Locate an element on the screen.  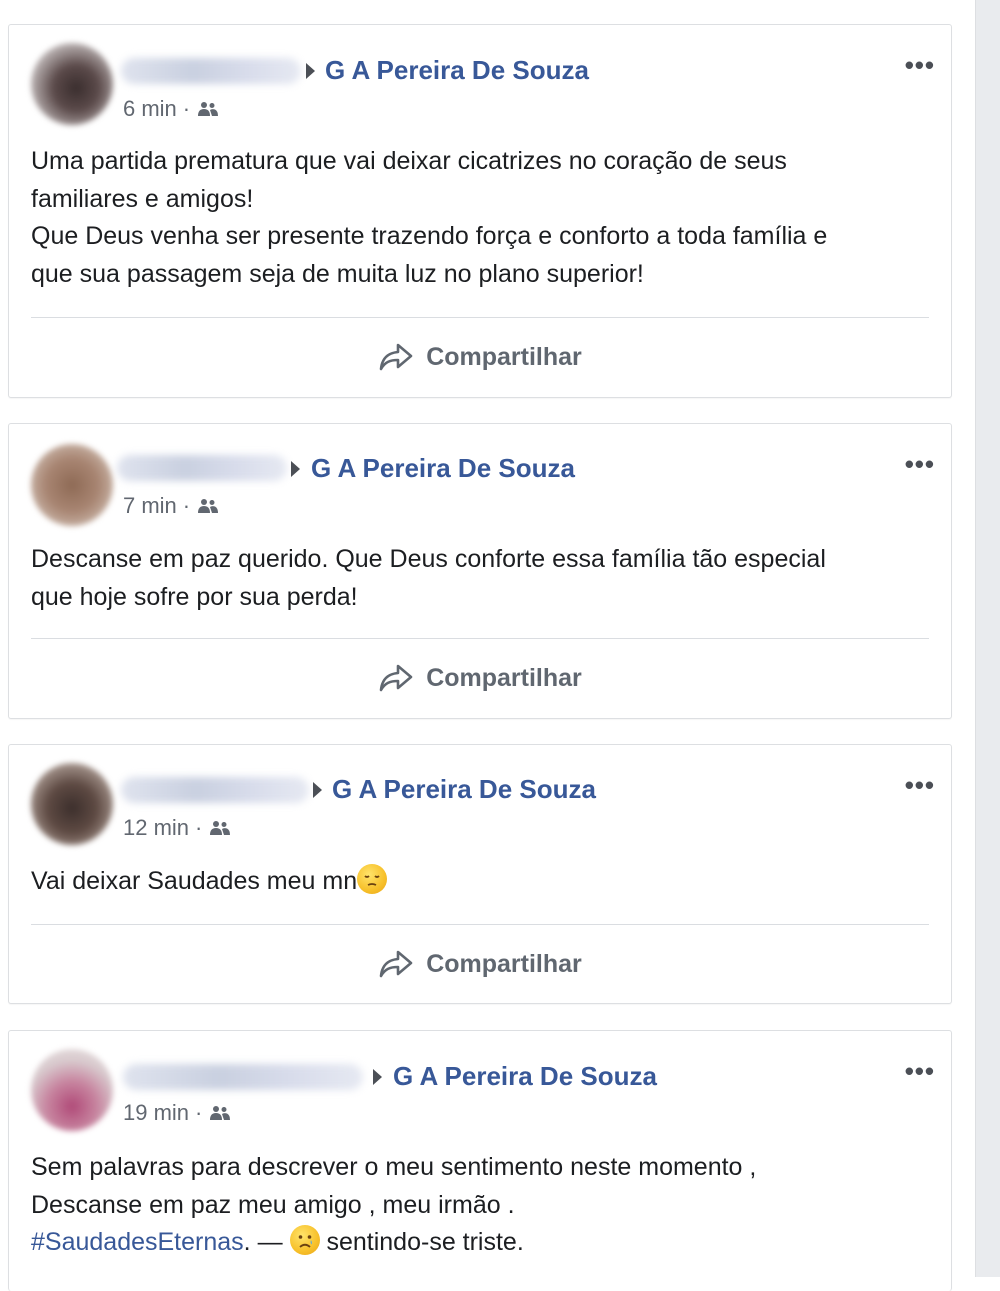
post-meta: 7 min · is located at coordinates (171, 506).